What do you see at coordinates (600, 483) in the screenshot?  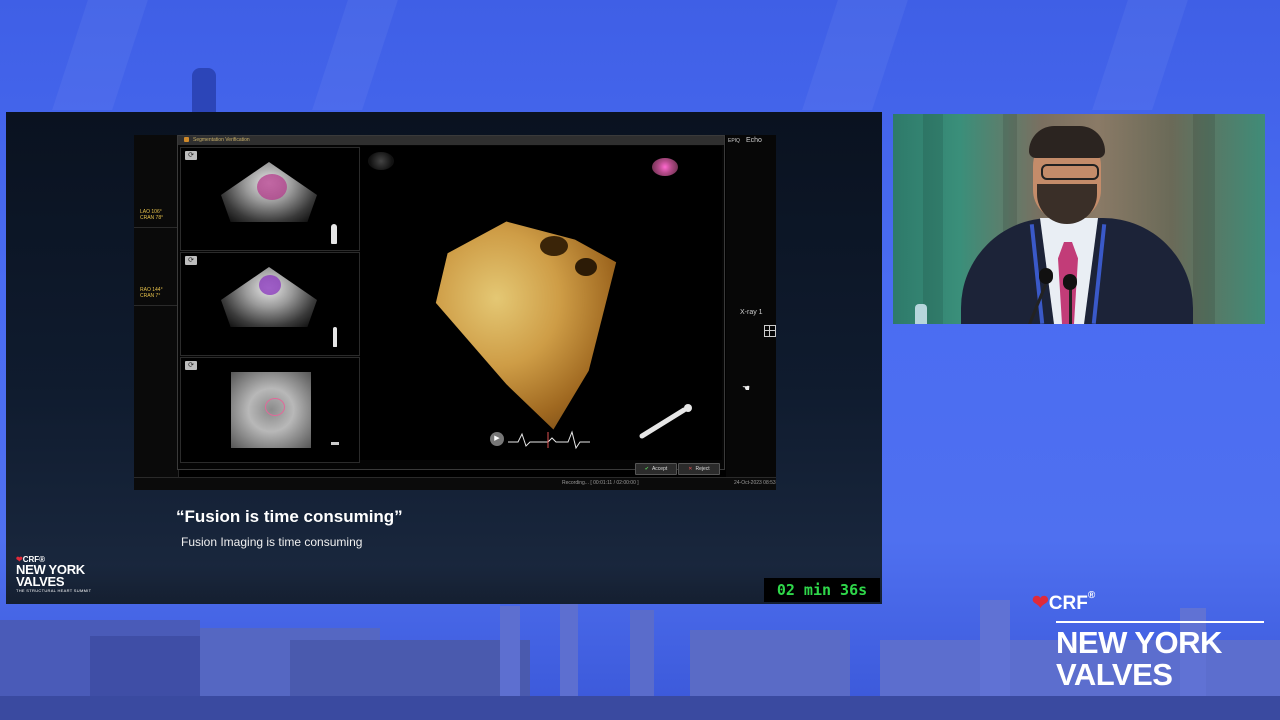 I see `recording-status: Recording... [ 00:01:11 / 02:00:00 ]` at bounding box center [600, 483].